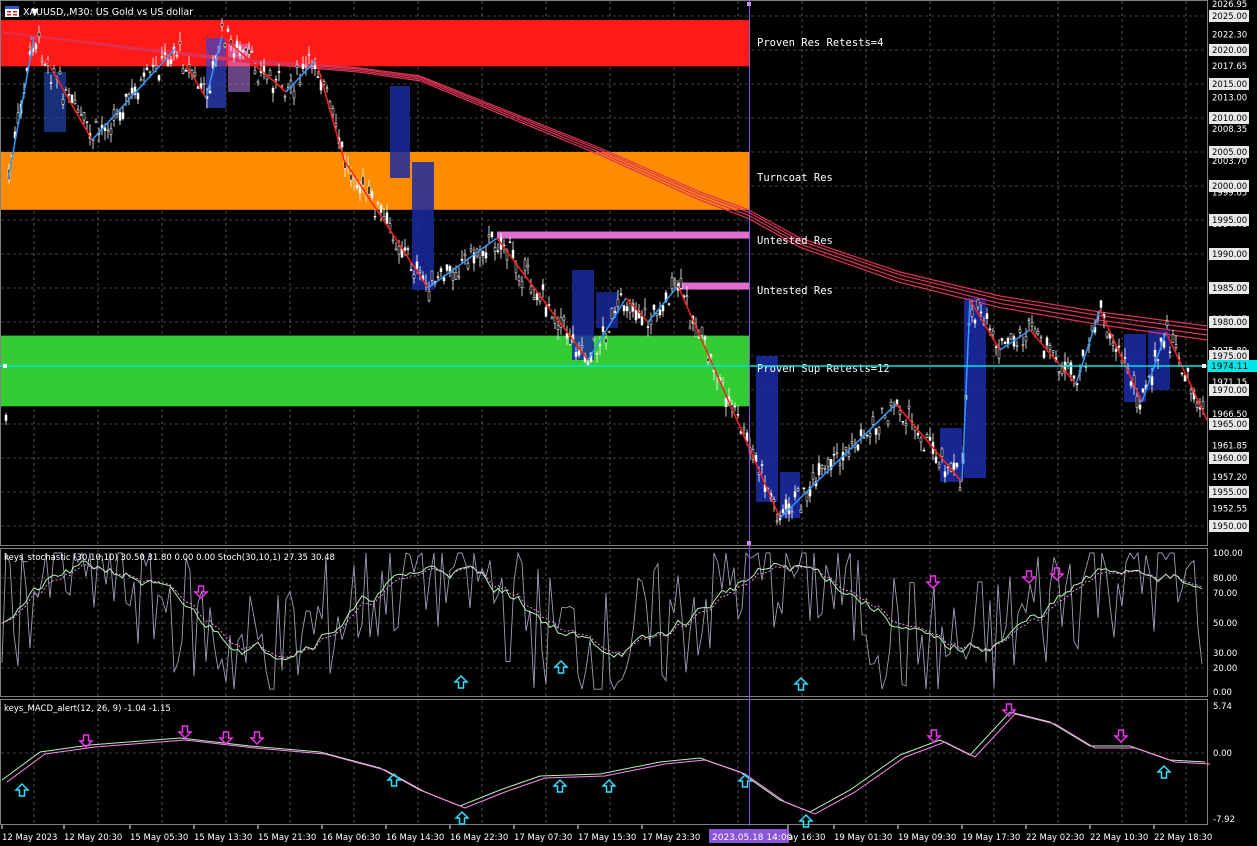  I want to click on stochastic-level-label: 0.00, so click(1222, 693).